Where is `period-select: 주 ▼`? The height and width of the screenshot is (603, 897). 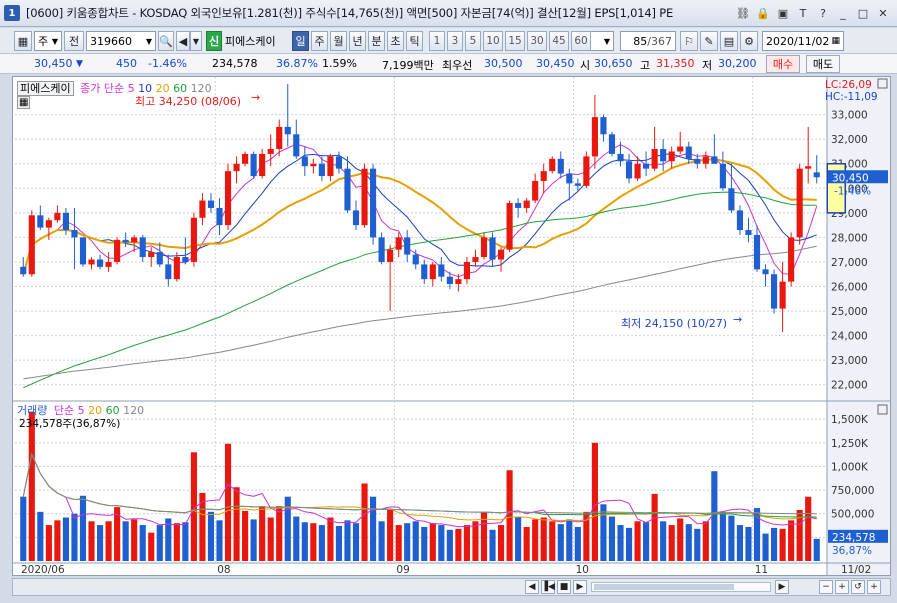
period-select: 주 ▼ is located at coordinates (48, 41).